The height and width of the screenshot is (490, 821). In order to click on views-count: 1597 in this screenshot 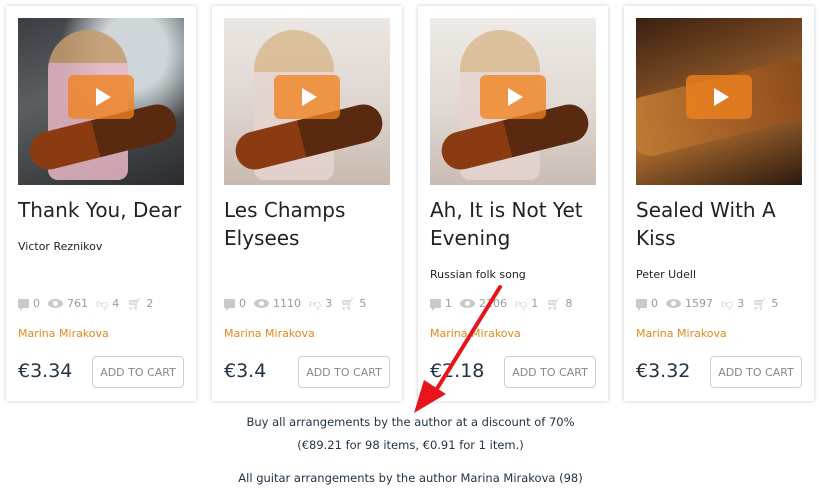, I will do `click(699, 303)`.